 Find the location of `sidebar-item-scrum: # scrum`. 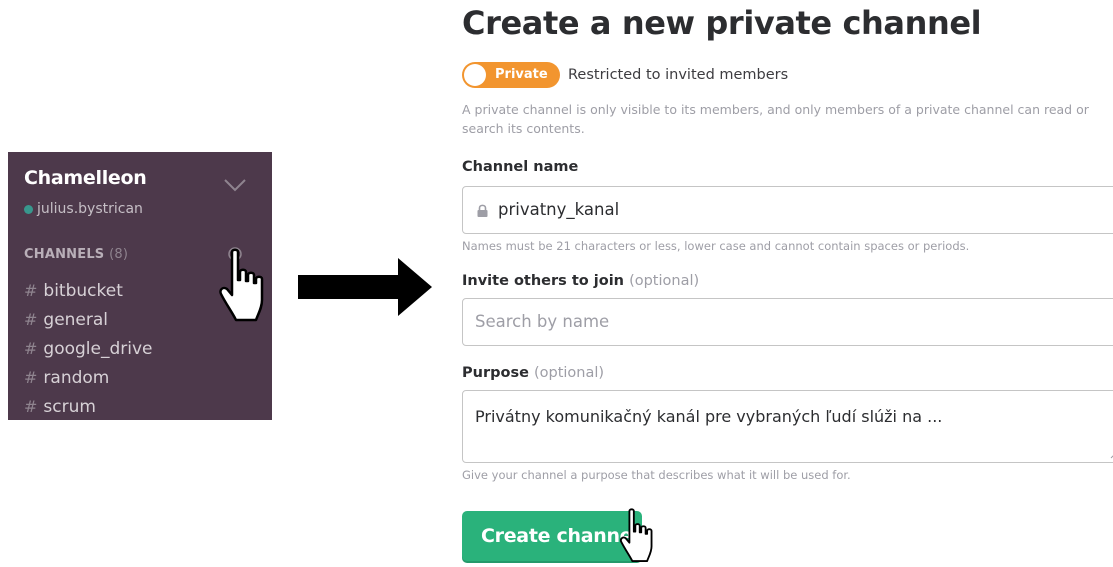

sidebar-item-scrum: # scrum is located at coordinates (88, 406).